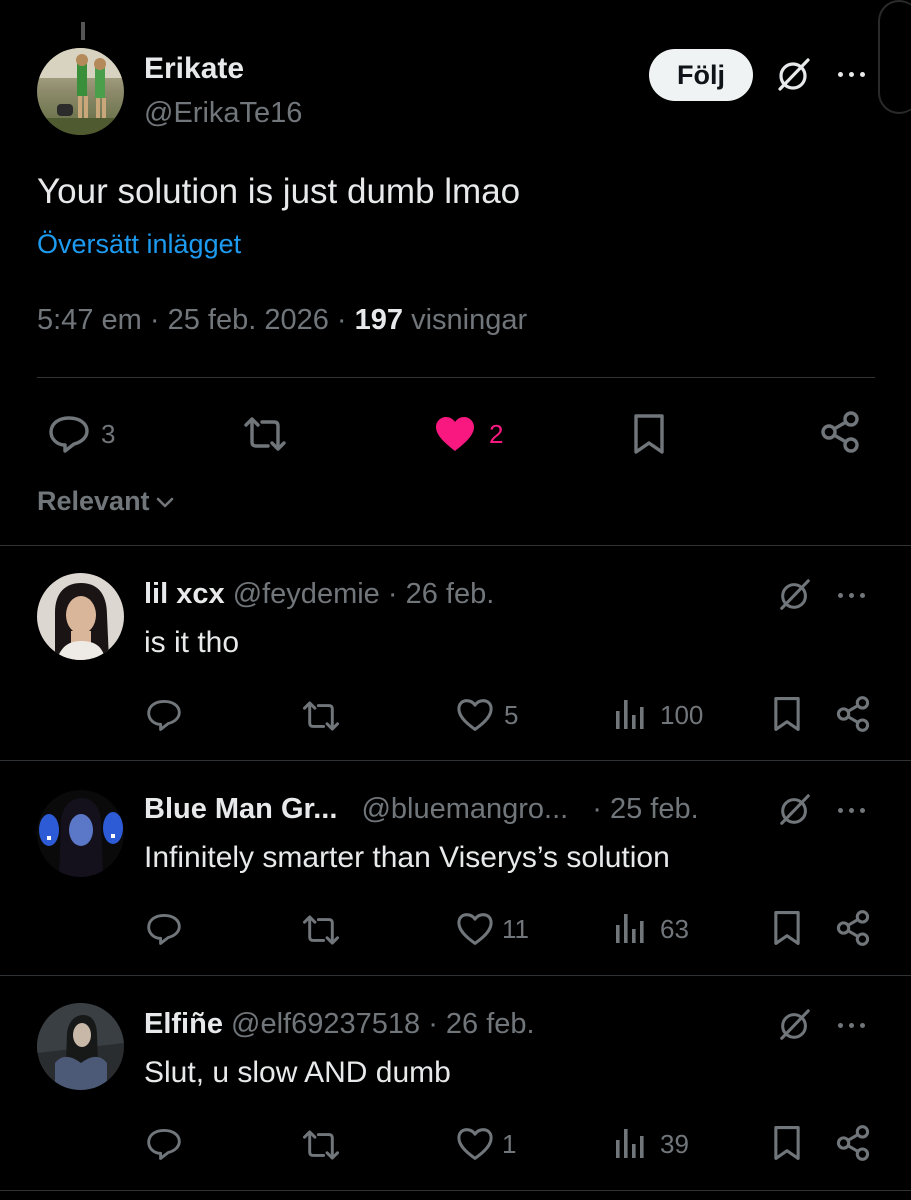  What do you see at coordinates (509, 1144) in the screenshot?
I see `like-count: 1` at bounding box center [509, 1144].